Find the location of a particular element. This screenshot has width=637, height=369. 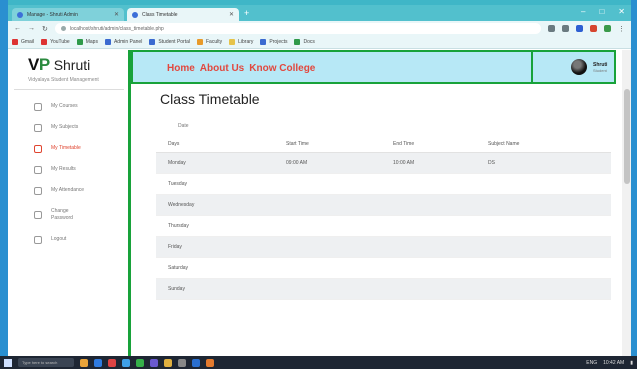

sidebar-item-label: My Timetable is located at coordinates (66, 148).